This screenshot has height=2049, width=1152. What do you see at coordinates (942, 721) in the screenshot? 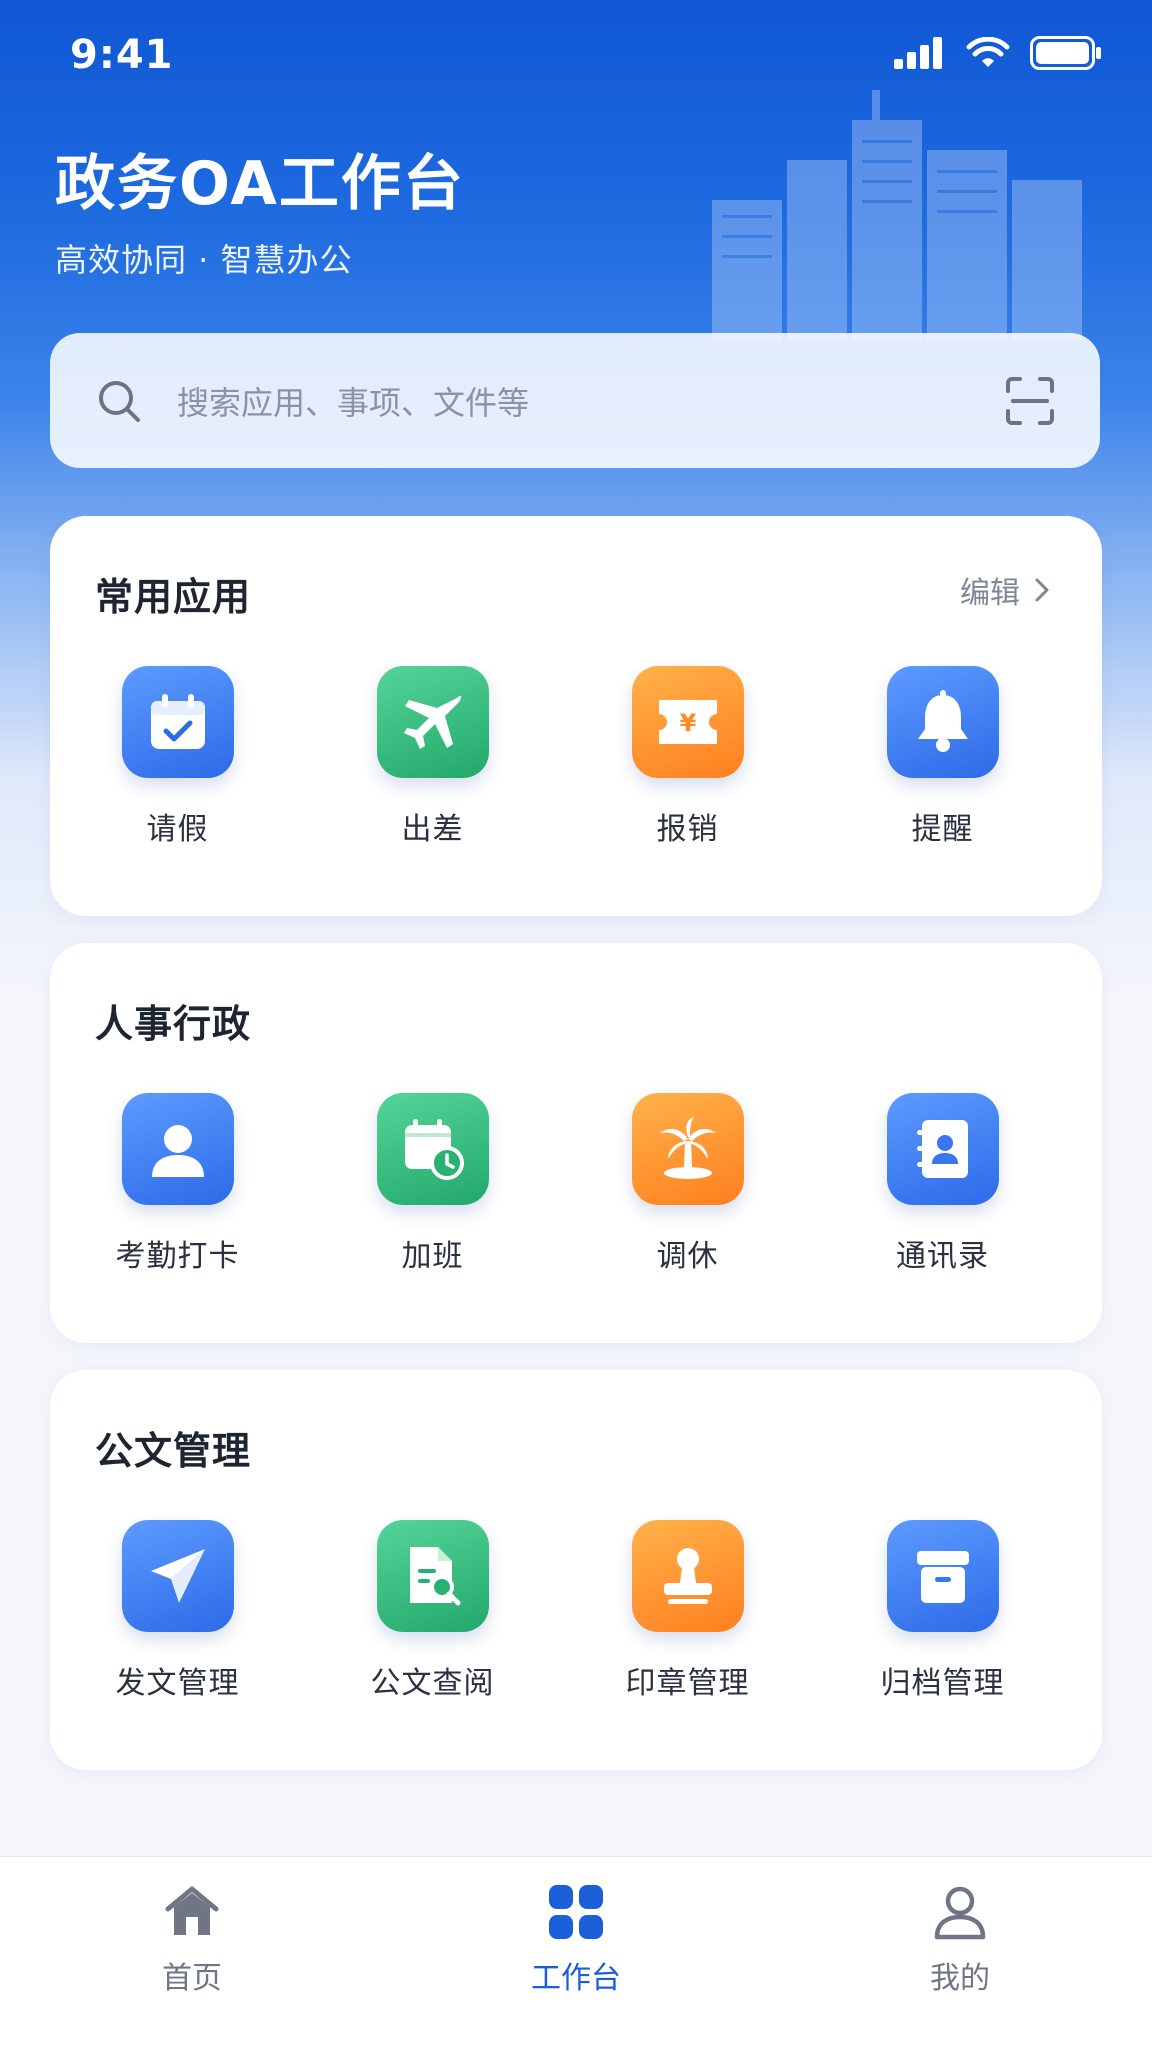
I see `bell-icon` at bounding box center [942, 721].